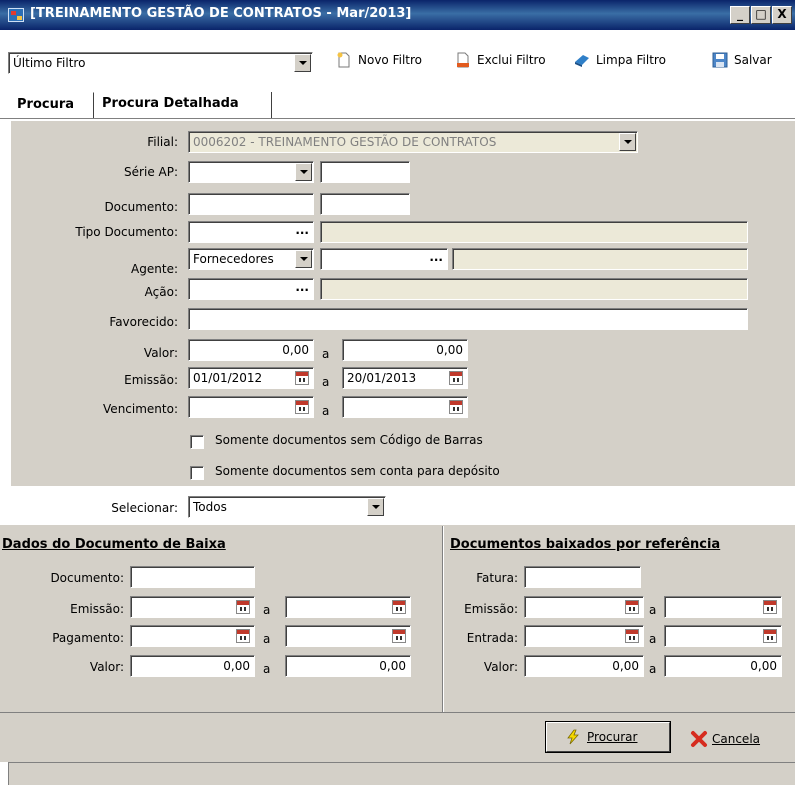 This screenshot has height=785, width=795. I want to click on red-x-icon, so click(699, 739).